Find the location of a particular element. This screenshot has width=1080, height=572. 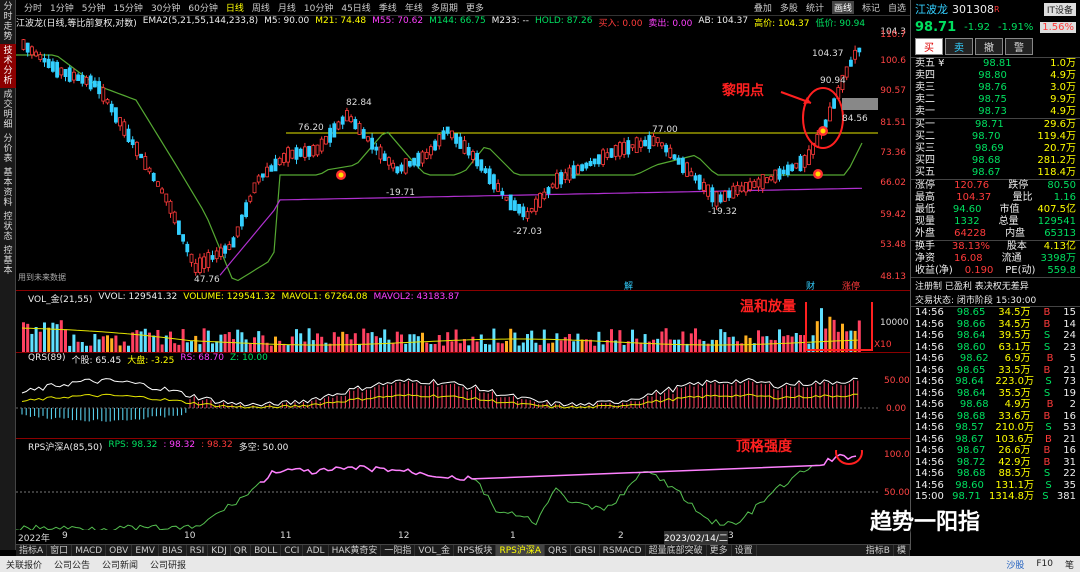

tf-45day: 45日线 is located at coordinates (355, 7).